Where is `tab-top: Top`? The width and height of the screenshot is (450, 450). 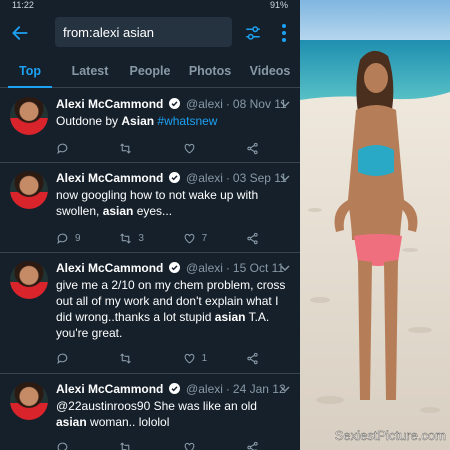 tab-top: Top is located at coordinates (30, 73).